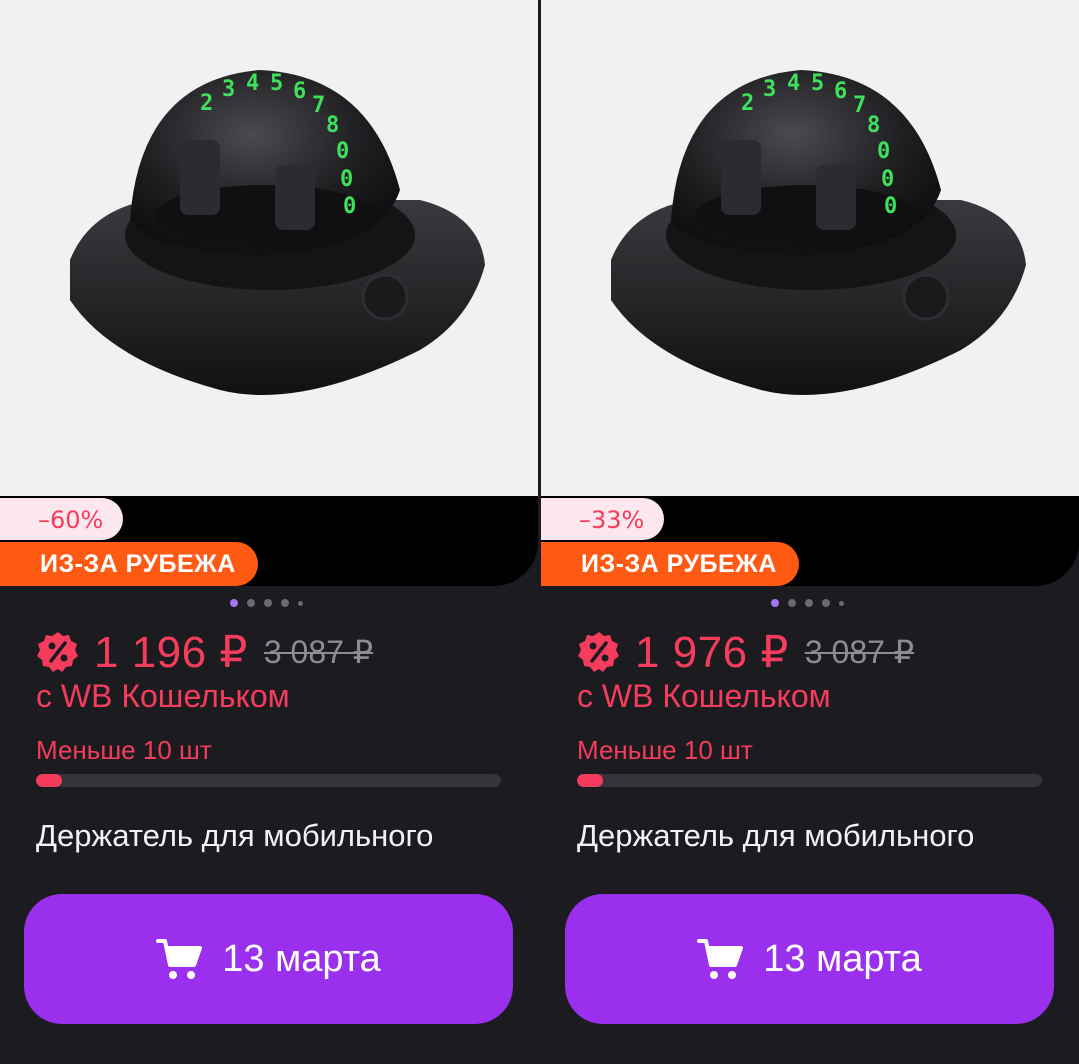  Describe the element at coordinates (603, 519) in the screenshot. I see `discount-badge: –33%` at that location.